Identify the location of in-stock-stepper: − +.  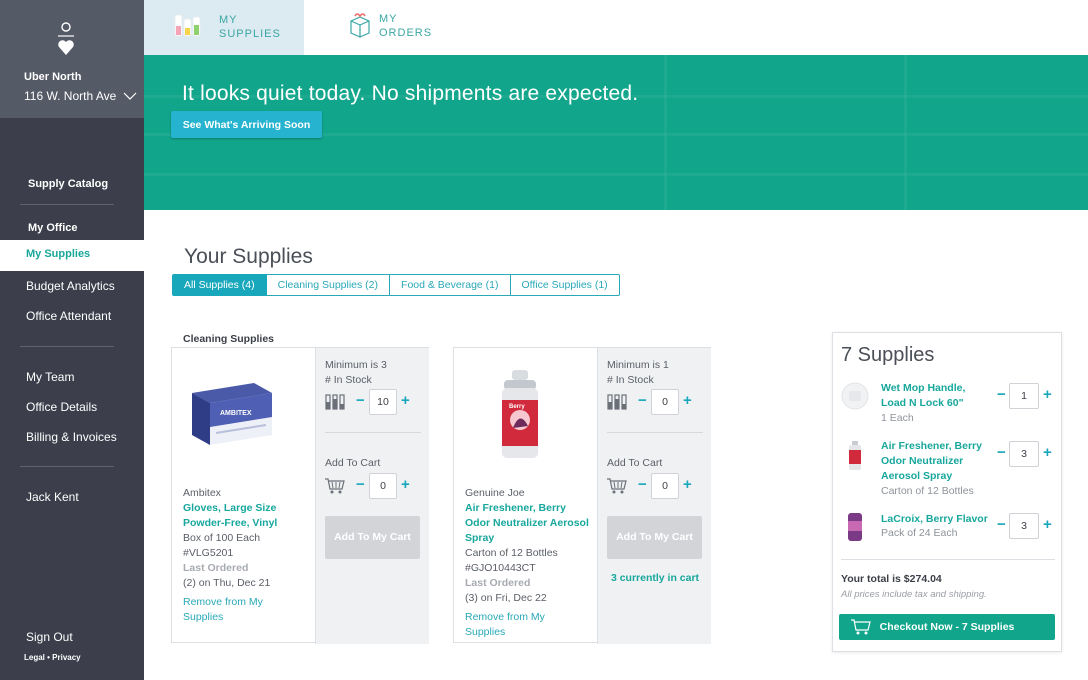
(653, 402).